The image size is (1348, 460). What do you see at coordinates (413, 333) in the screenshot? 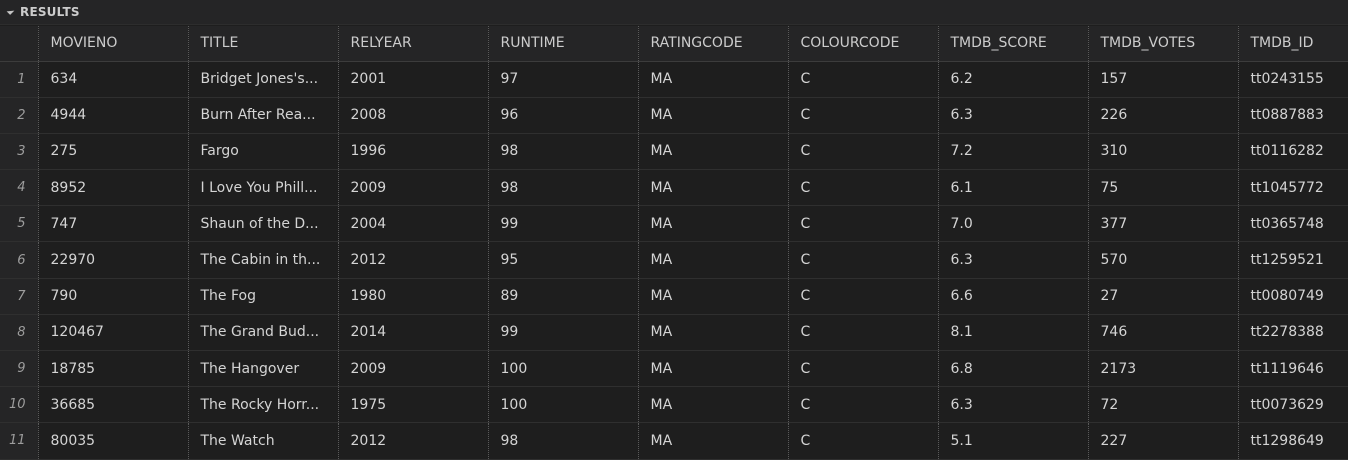
I see `table-cell: 2014` at bounding box center [413, 333].